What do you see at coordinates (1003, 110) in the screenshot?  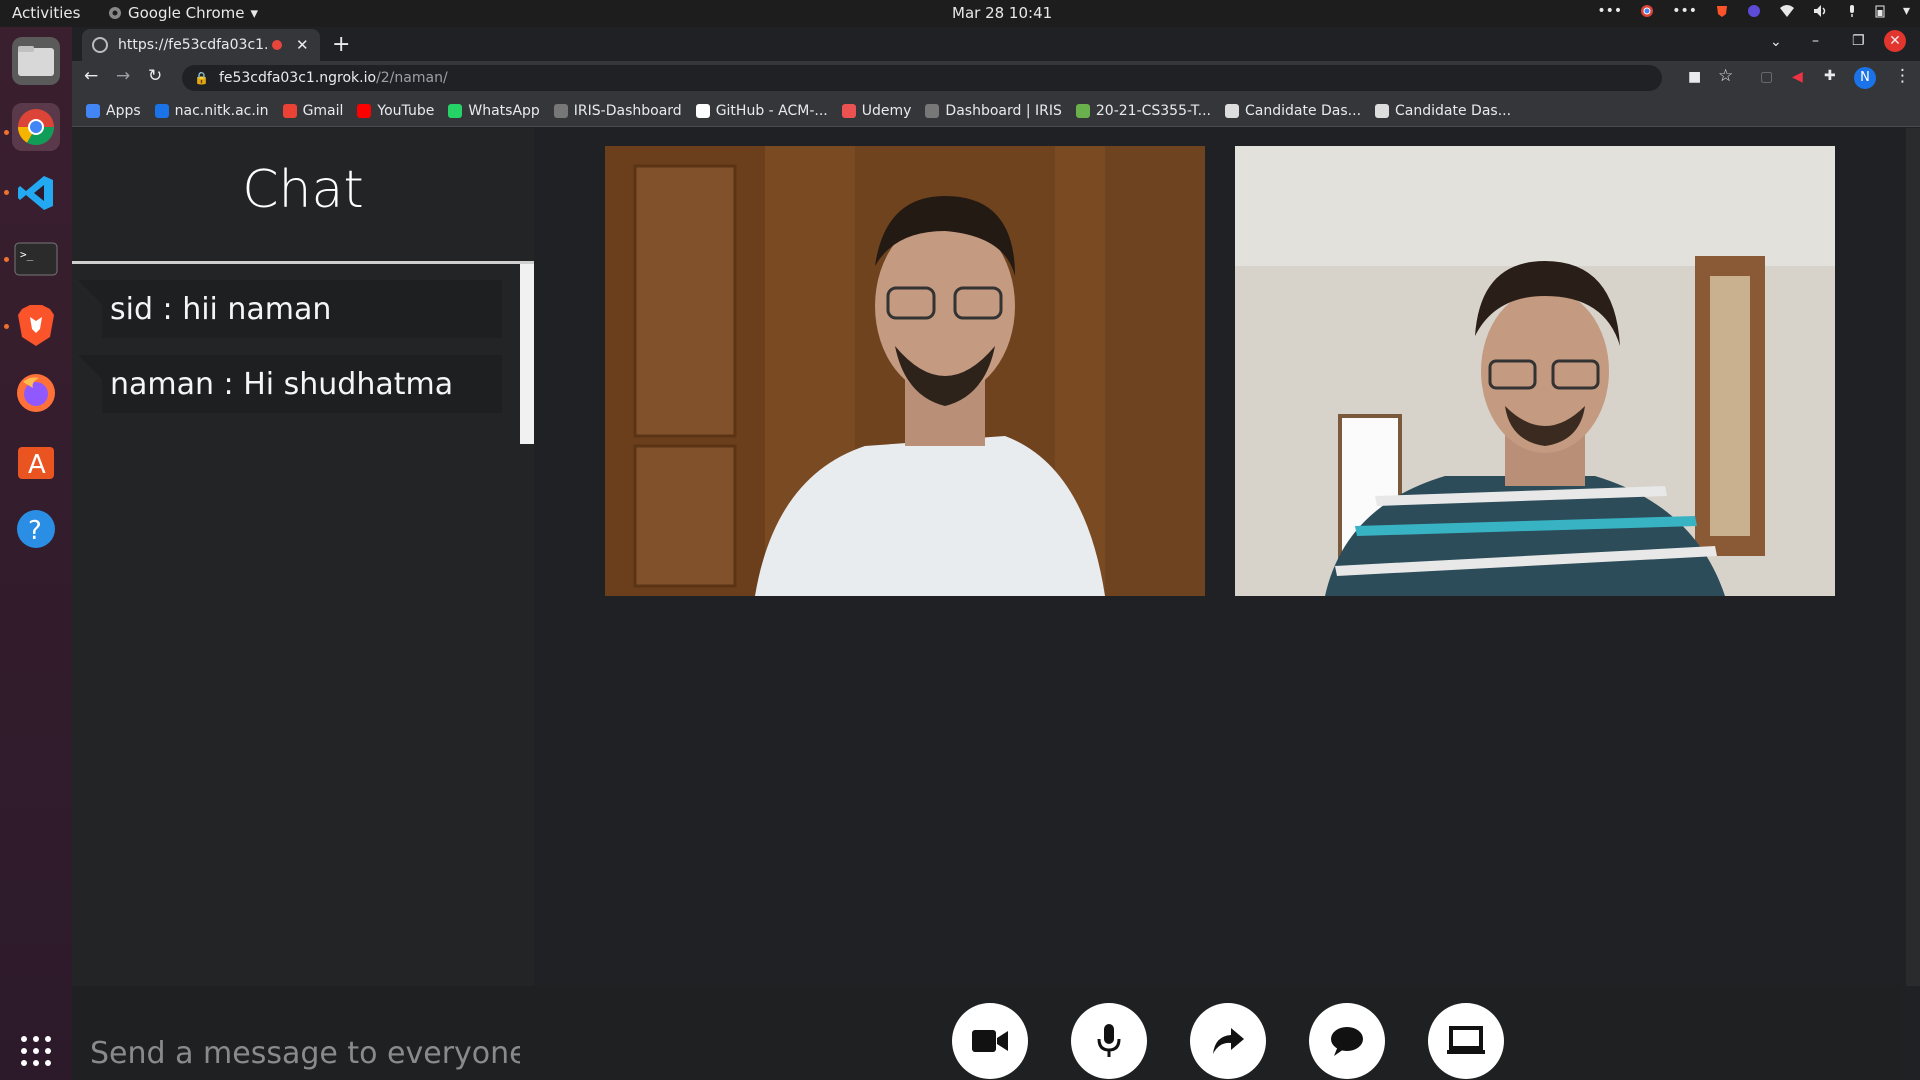 I see `bookmark-label: Dashboard | IRIS` at bounding box center [1003, 110].